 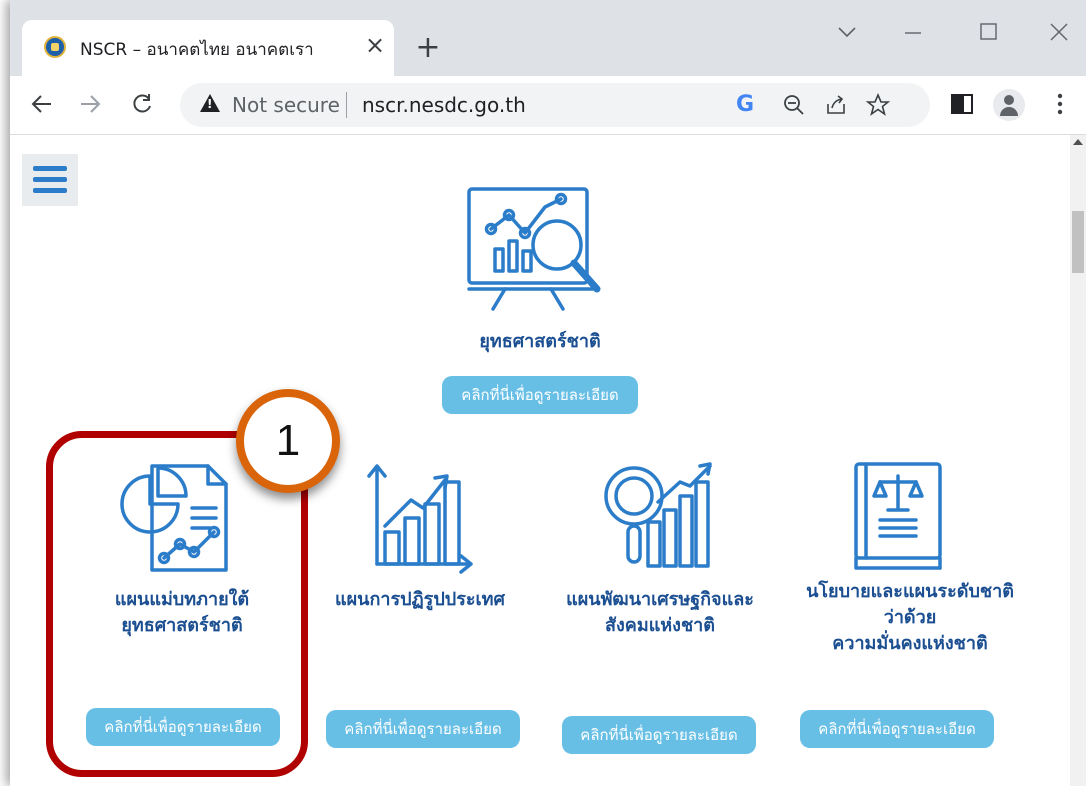 What do you see at coordinates (346, 105) in the screenshot?
I see `omnibox-divider` at bounding box center [346, 105].